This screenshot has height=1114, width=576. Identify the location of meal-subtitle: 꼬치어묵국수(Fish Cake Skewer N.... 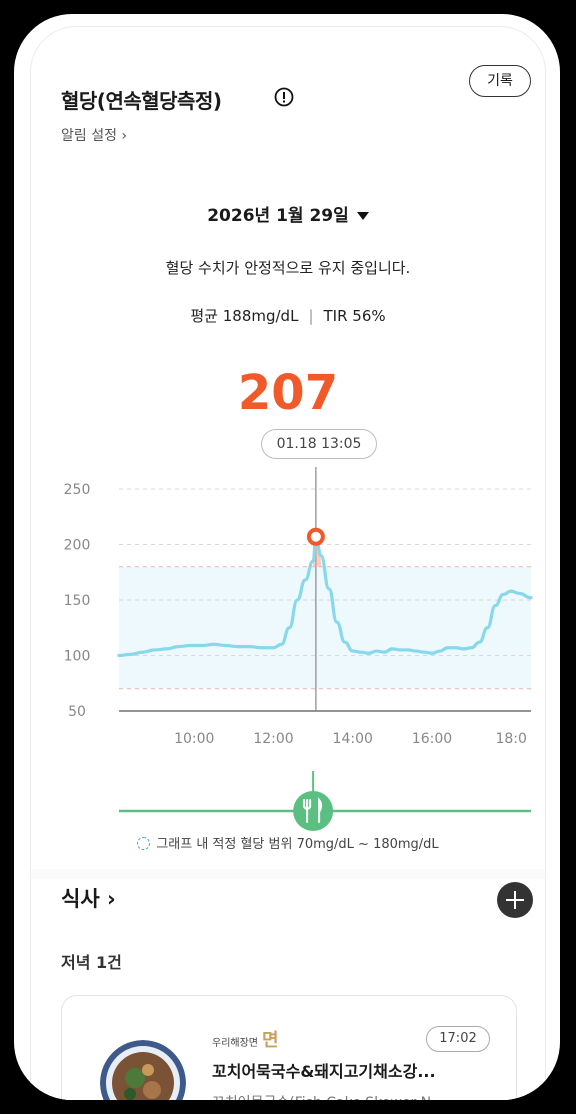
(352, 1096).